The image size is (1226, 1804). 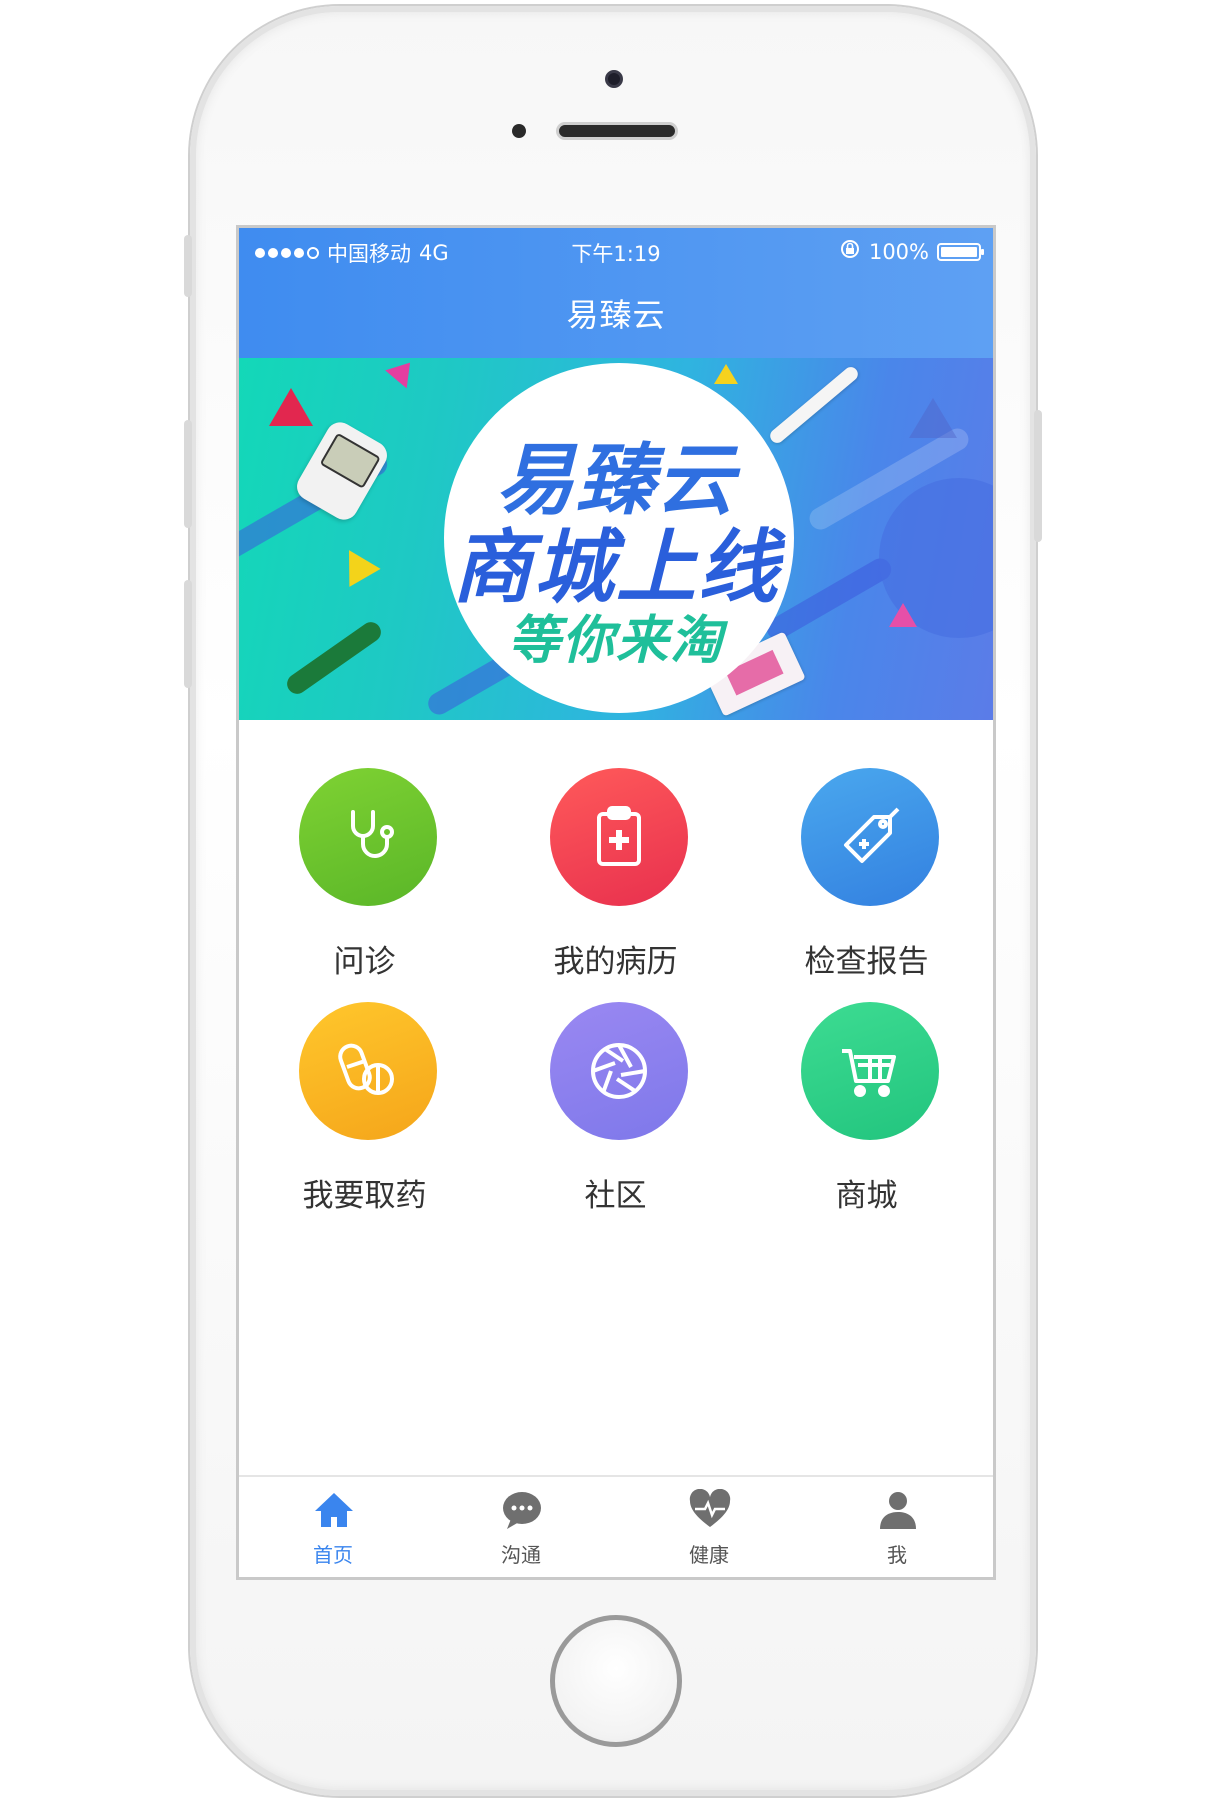 I want to click on tag-icon, so click(x=870, y=837).